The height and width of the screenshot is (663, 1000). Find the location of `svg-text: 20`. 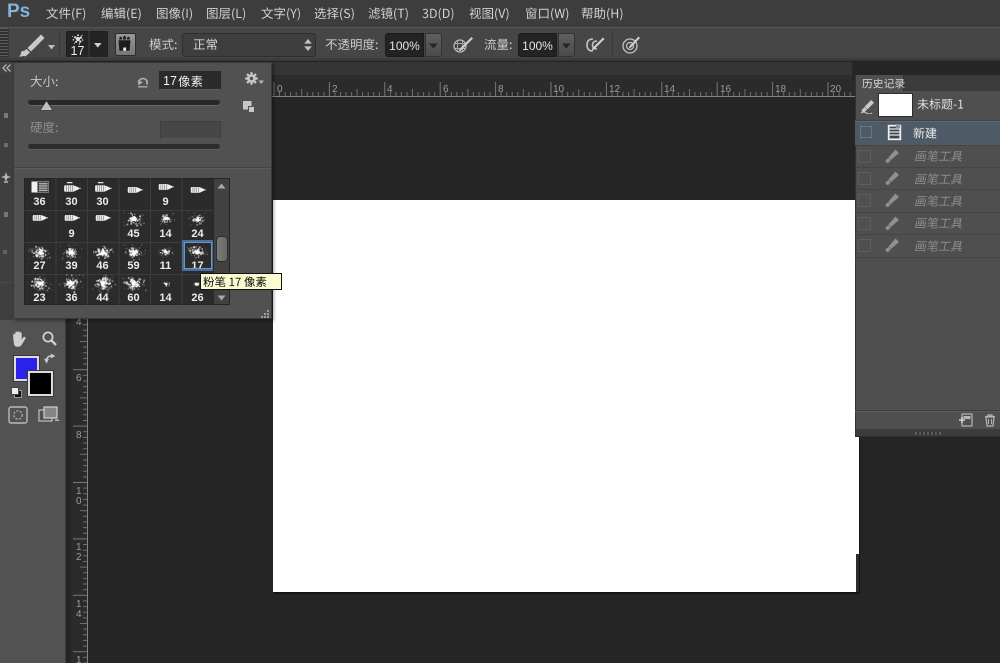

svg-text: 20 is located at coordinates (836, 89).